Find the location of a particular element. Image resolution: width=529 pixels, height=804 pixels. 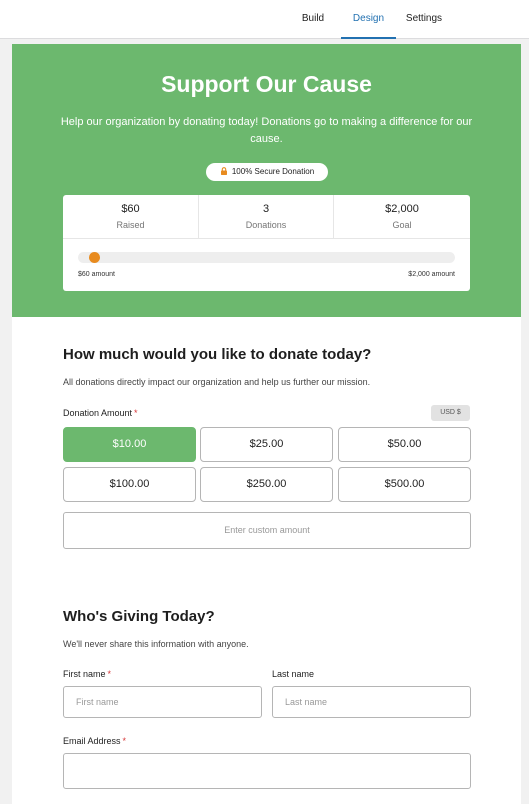

stat-value: 3 is located at coordinates (266, 209).